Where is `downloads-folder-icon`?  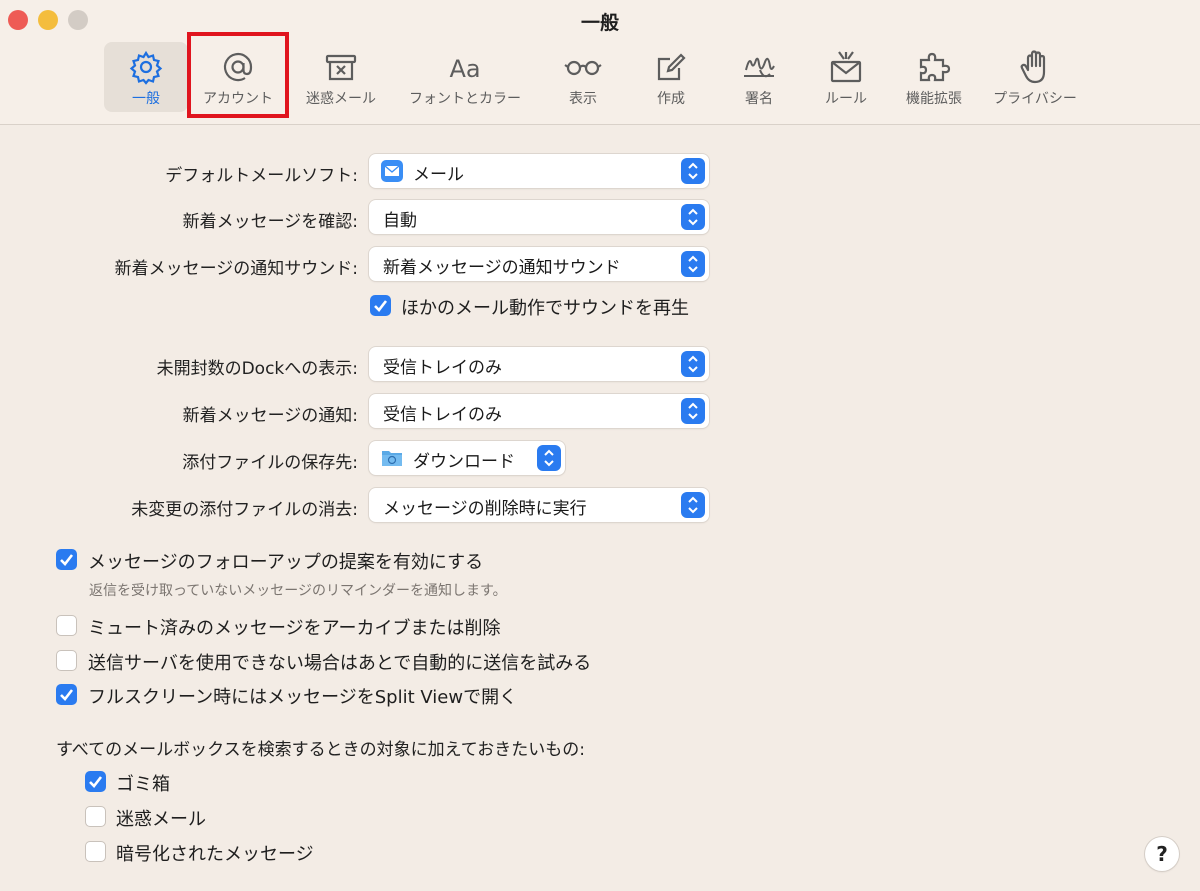 downloads-folder-icon is located at coordinates (392, 458).